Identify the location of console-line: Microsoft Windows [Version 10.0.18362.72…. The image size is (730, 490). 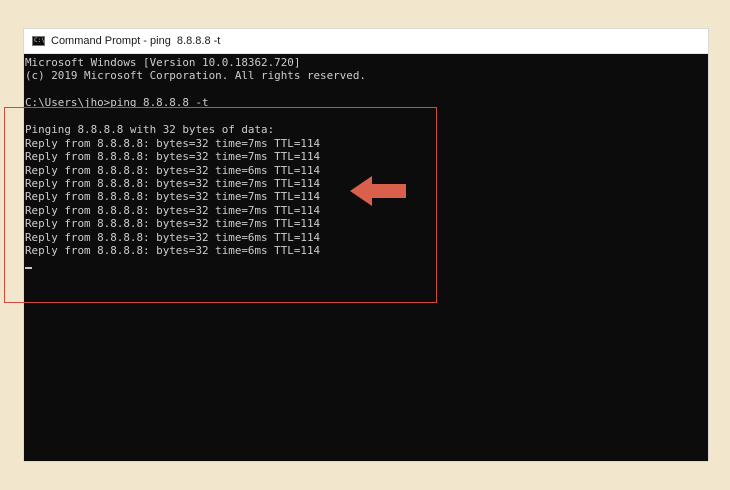
(163, 62).